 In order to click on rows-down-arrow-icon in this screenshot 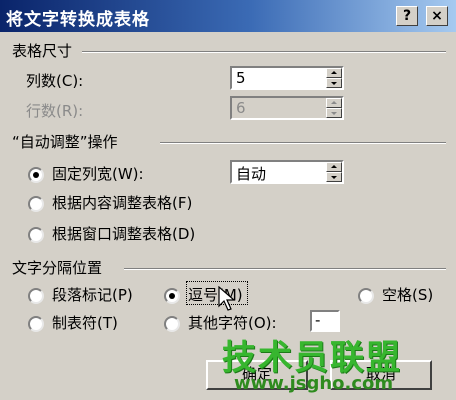, I will do `click(334, 113)`.